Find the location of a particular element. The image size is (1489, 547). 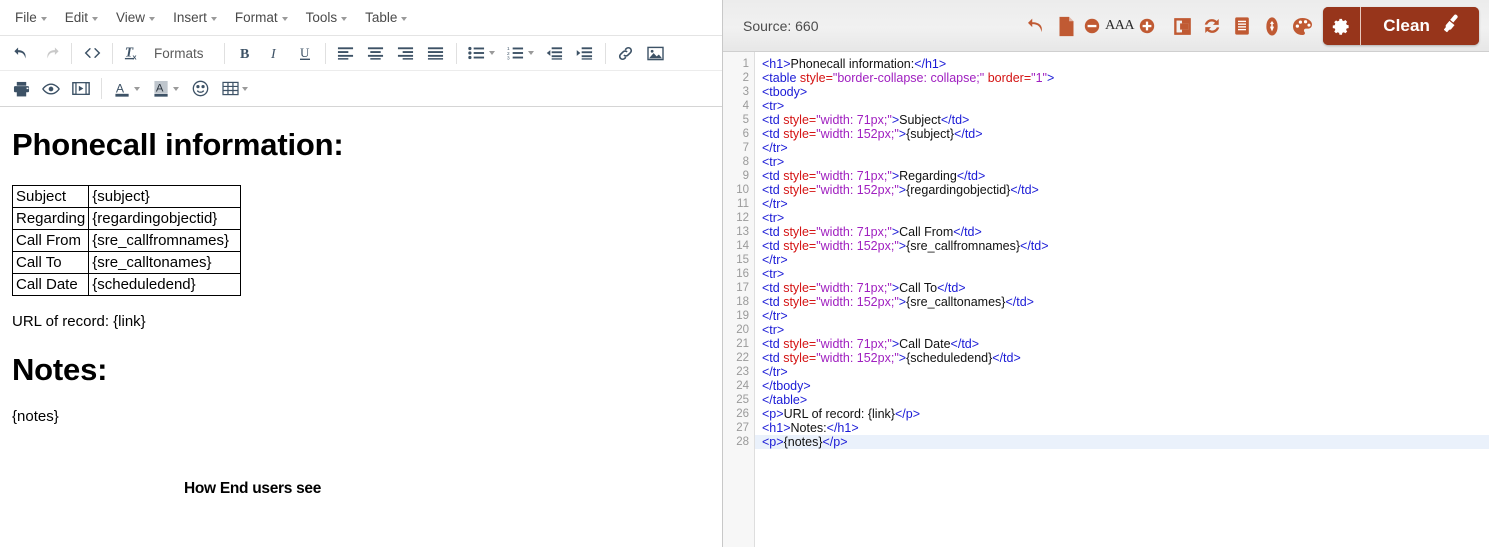

line-number: 14 is located at coordinates (742, 246).